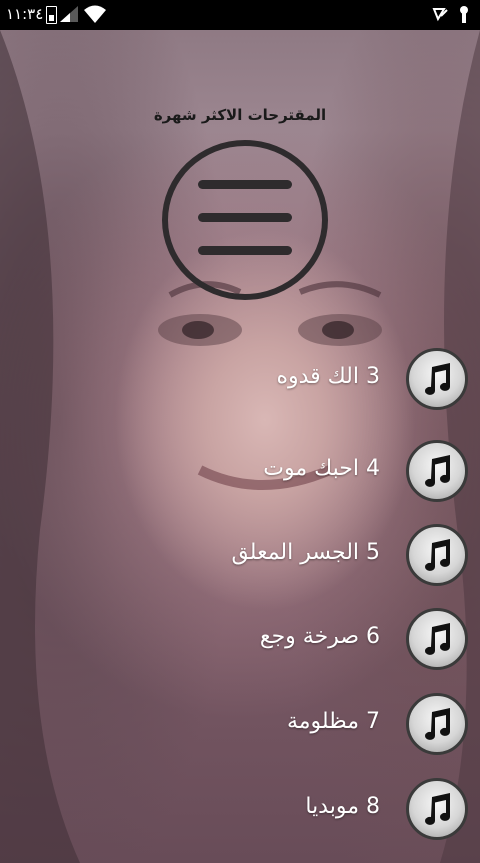 This screenshot has height=863, width=480. I want to click on song-title: 6 صرخة وجع, so click(319, 636).